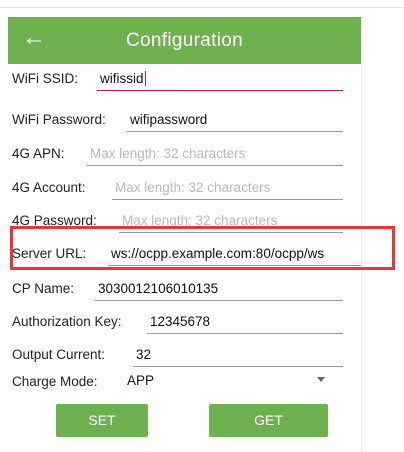 The height and width of the screenshot is (452, 404). What do you see at coordinates (202, 7) in the screenshot?
I see `top-divider` at bounding box center [202, 7].